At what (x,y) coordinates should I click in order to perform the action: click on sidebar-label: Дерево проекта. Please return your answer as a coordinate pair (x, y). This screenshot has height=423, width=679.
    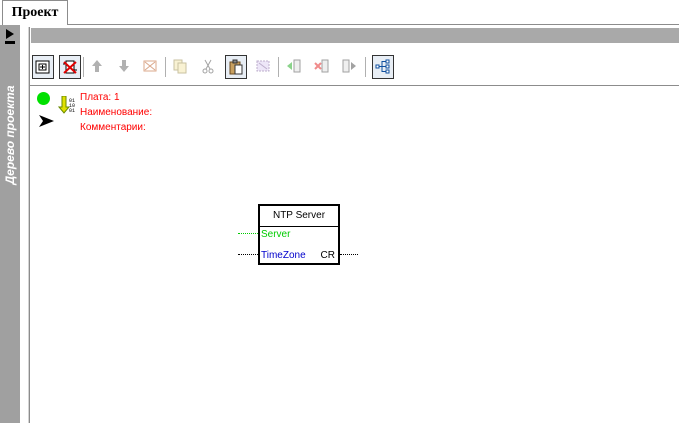
    Looking at the image, I should click on (10, 135).